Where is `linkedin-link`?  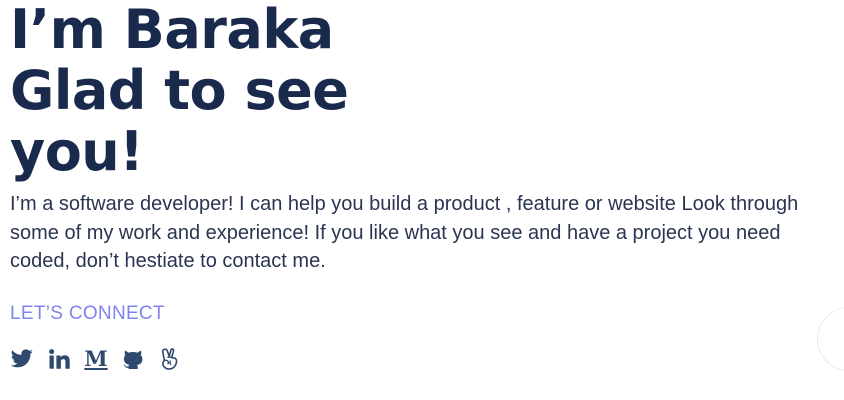 linkedin-link is located at coordinates (59, 359).